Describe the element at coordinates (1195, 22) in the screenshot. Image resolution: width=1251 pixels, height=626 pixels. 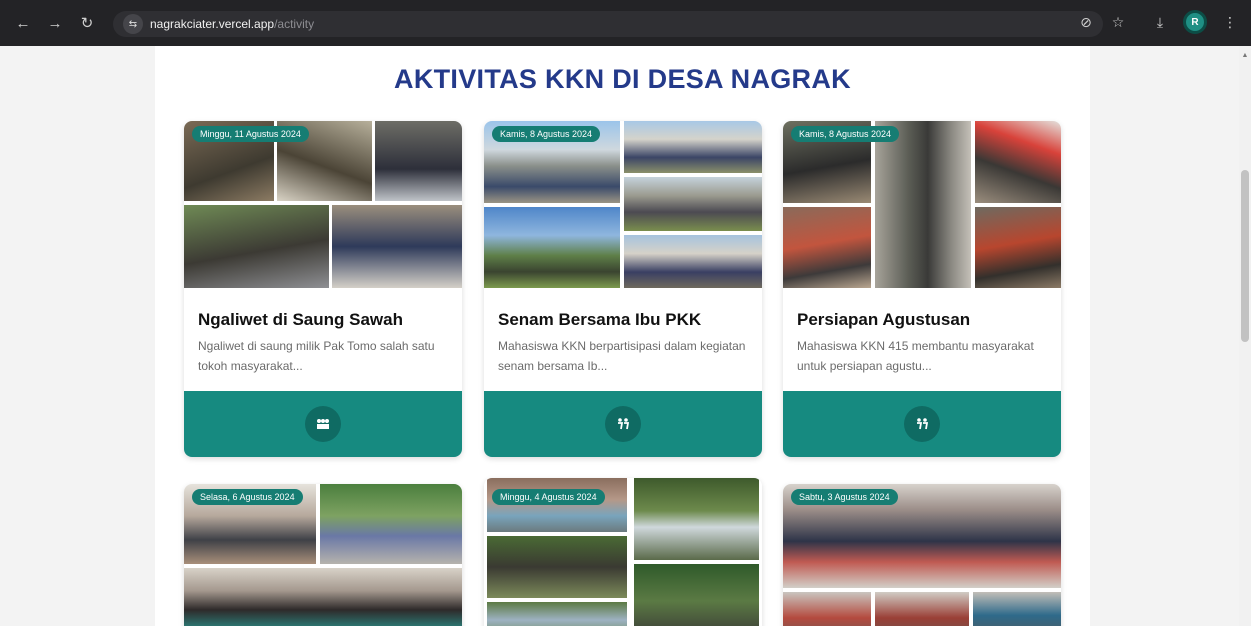
I see `profile-avatar: R` at that location.